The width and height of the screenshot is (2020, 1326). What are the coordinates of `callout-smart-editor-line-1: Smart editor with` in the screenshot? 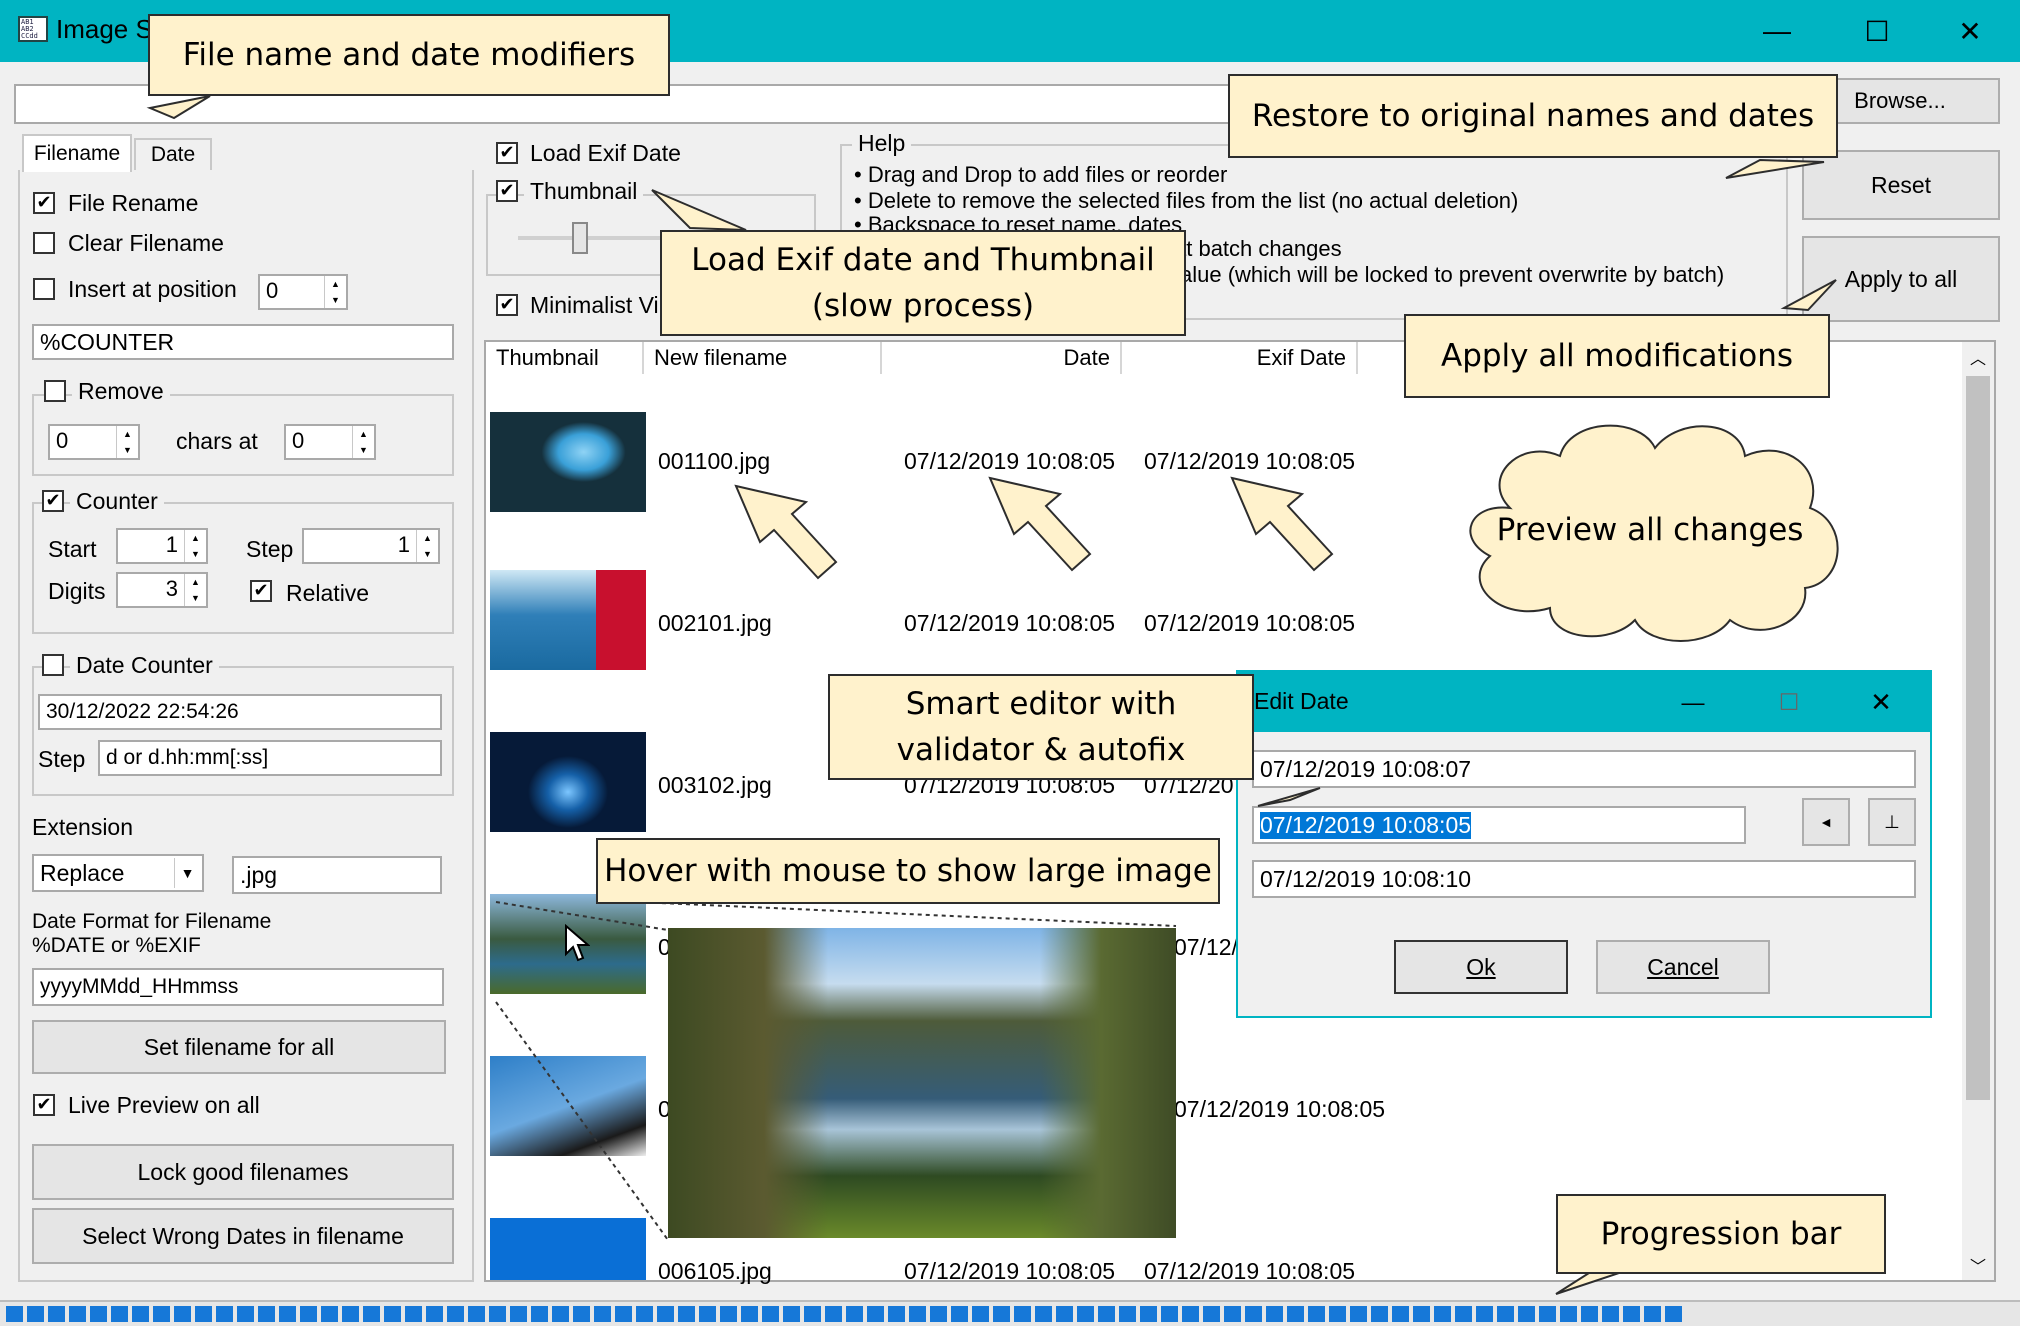 It's located at (1041, 704).